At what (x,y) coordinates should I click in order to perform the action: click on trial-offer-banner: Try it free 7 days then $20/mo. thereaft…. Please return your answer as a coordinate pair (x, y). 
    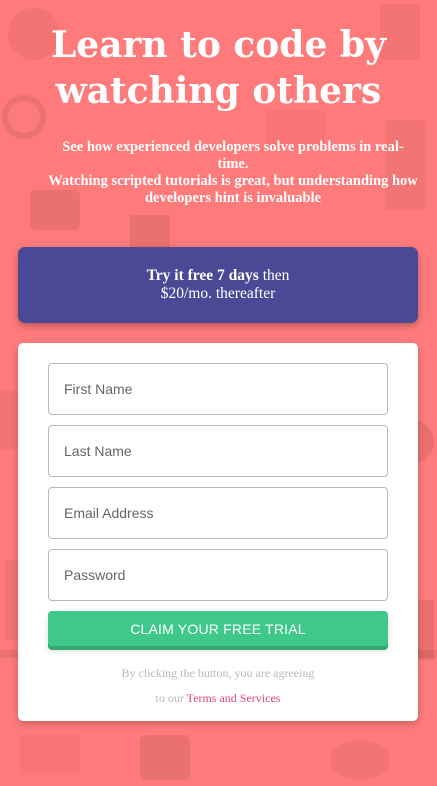
    Looking at the image, I should click on (218, 285).